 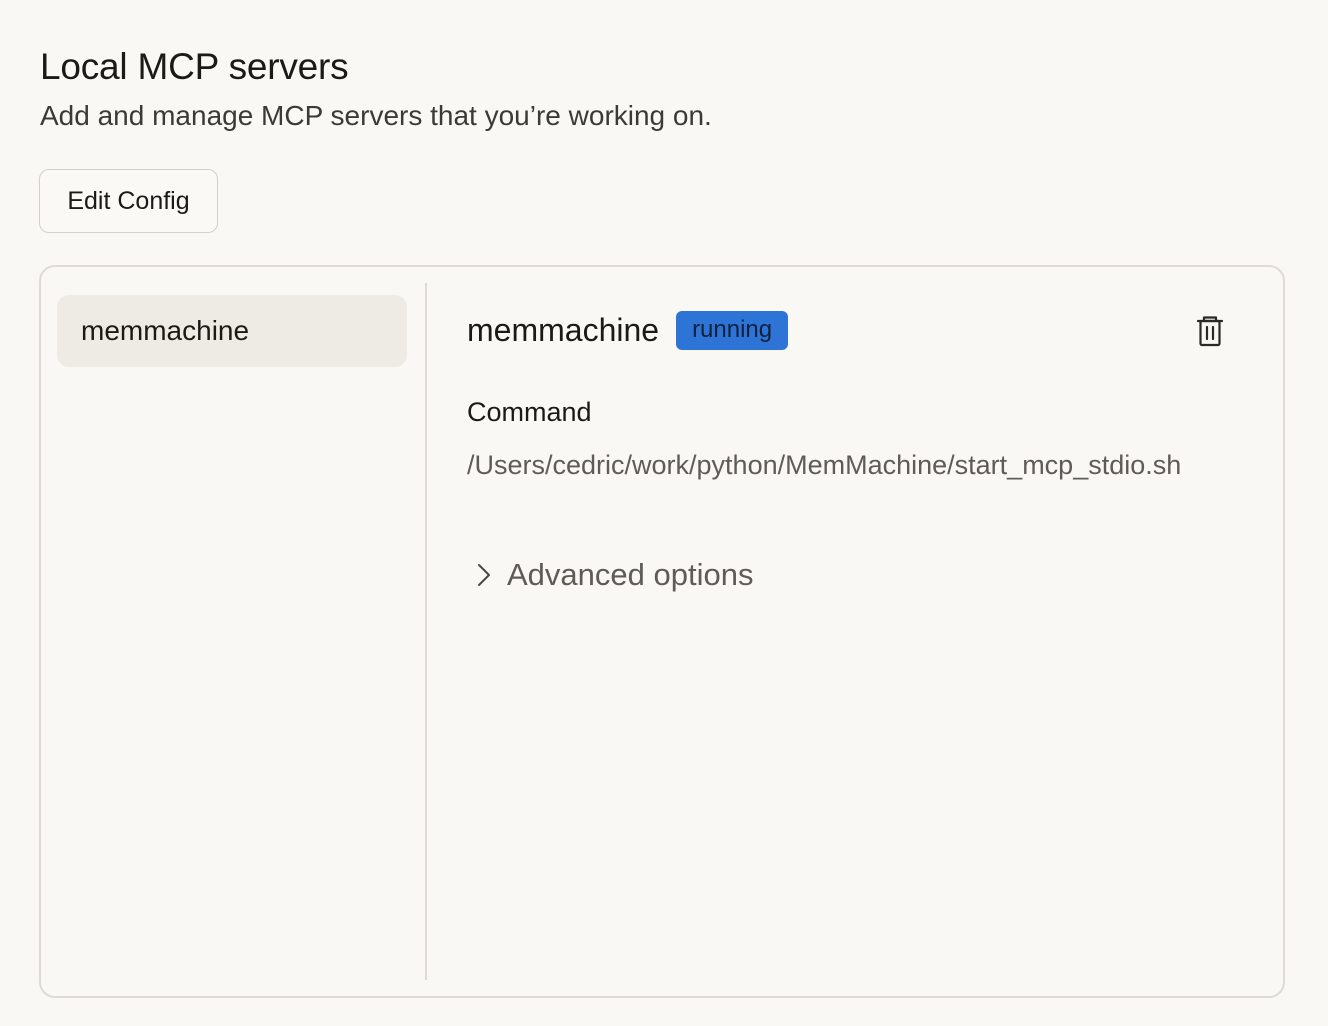 What do you see at coordinates (165, 330) in the screenshot?
I see `server-list-item-label: memmachine` at bounding box center [165, 330].